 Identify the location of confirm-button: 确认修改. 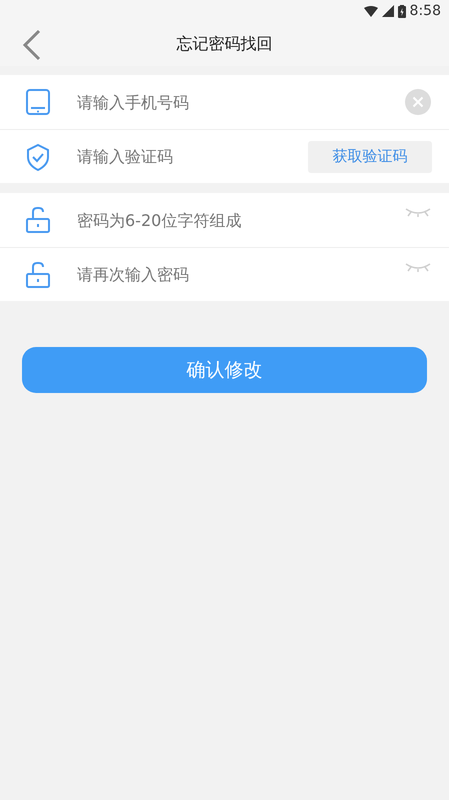
(224, 370).